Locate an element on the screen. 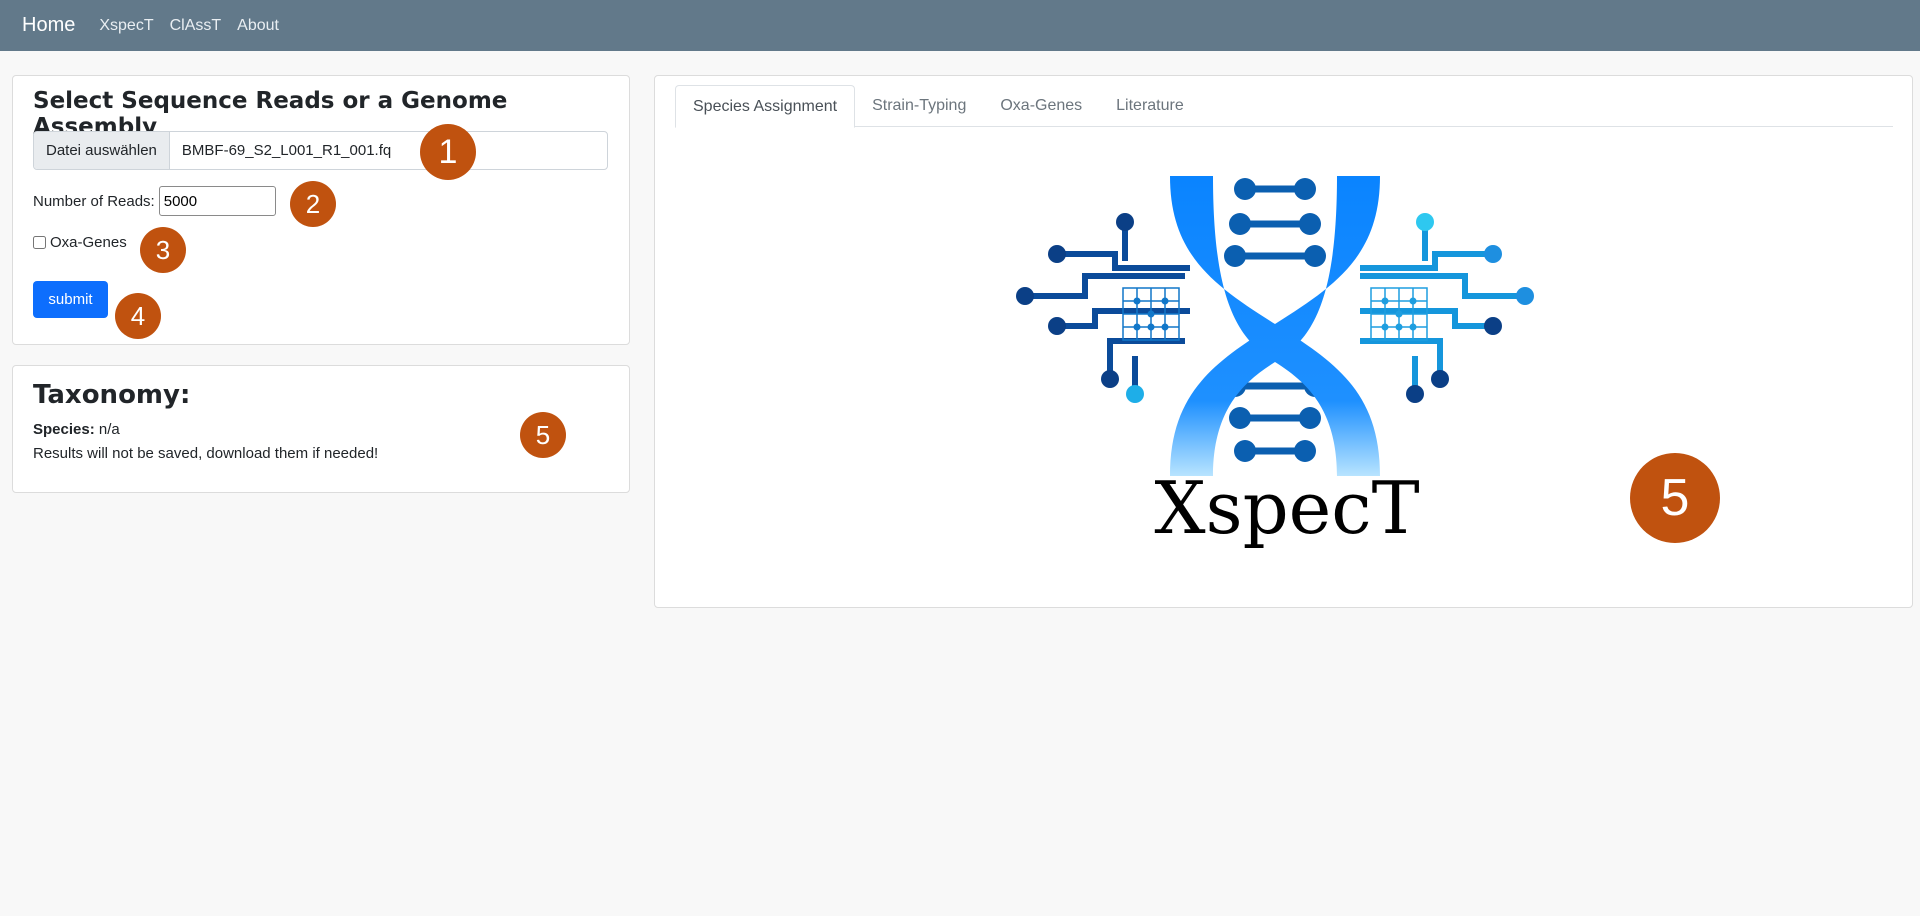 Image resolution: width=1920 pixels, height=916 pixels. species-value: n/a is located at coordinates (107, 429).